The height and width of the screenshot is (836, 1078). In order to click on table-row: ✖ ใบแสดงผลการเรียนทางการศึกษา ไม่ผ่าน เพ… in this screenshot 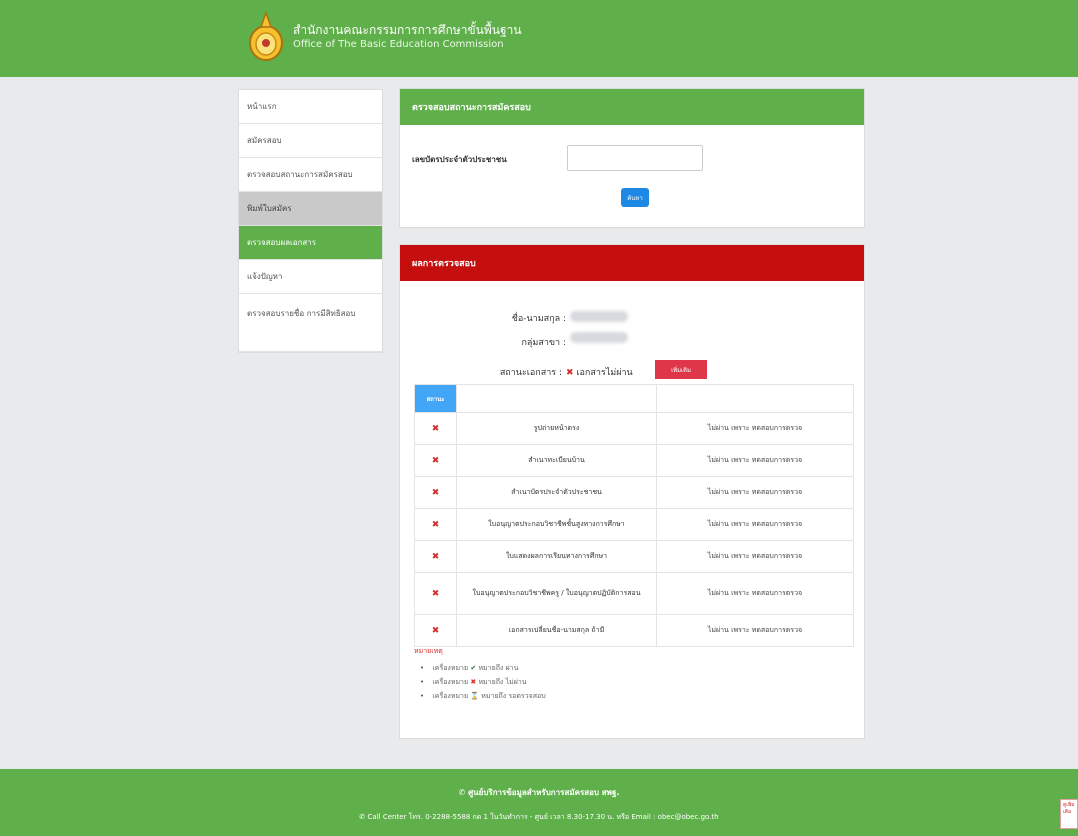, I will do `click(634, 556)`.